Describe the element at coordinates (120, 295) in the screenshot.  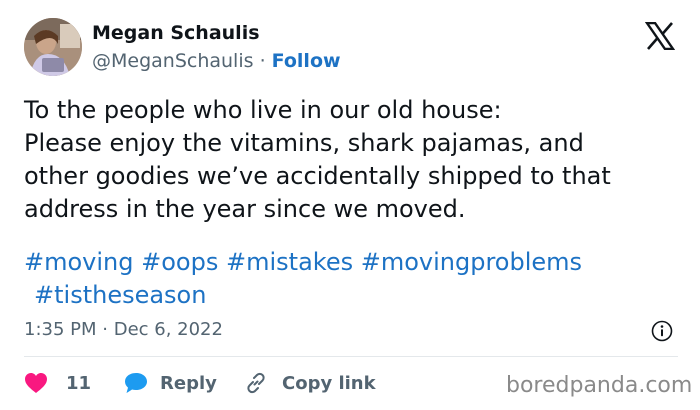
I see `hashtag-link: #tistheseason` at that location.